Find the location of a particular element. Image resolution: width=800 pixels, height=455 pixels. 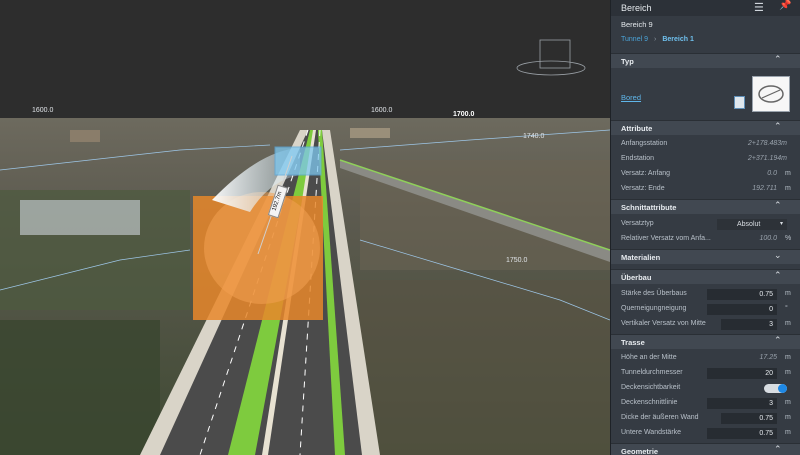

breadcrumb: Tunnel 9 › Bereich 1 is located at coordinates (657, 39).